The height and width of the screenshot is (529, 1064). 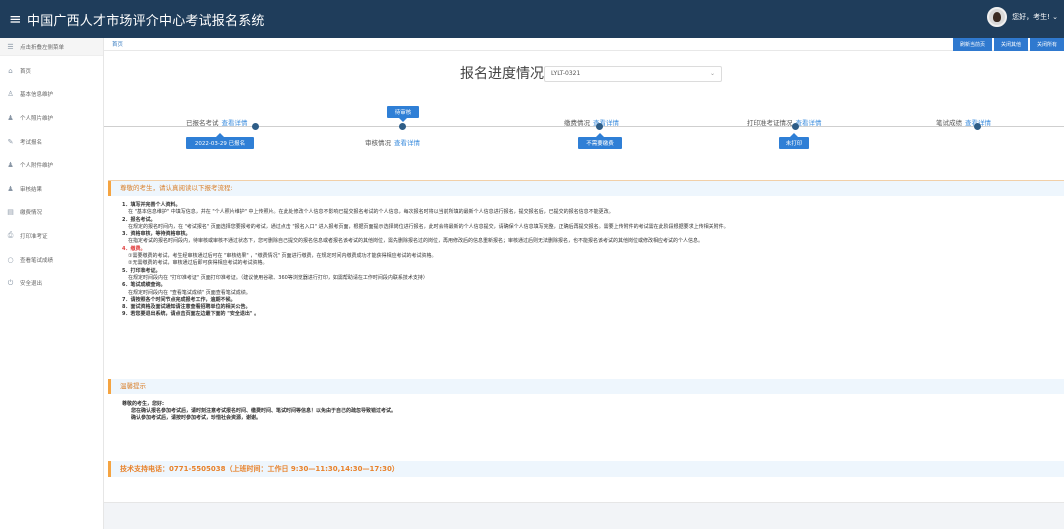 I want to click on sidebar-item-label: 点击折叠左侧菜单, so click(x=42, y=47).